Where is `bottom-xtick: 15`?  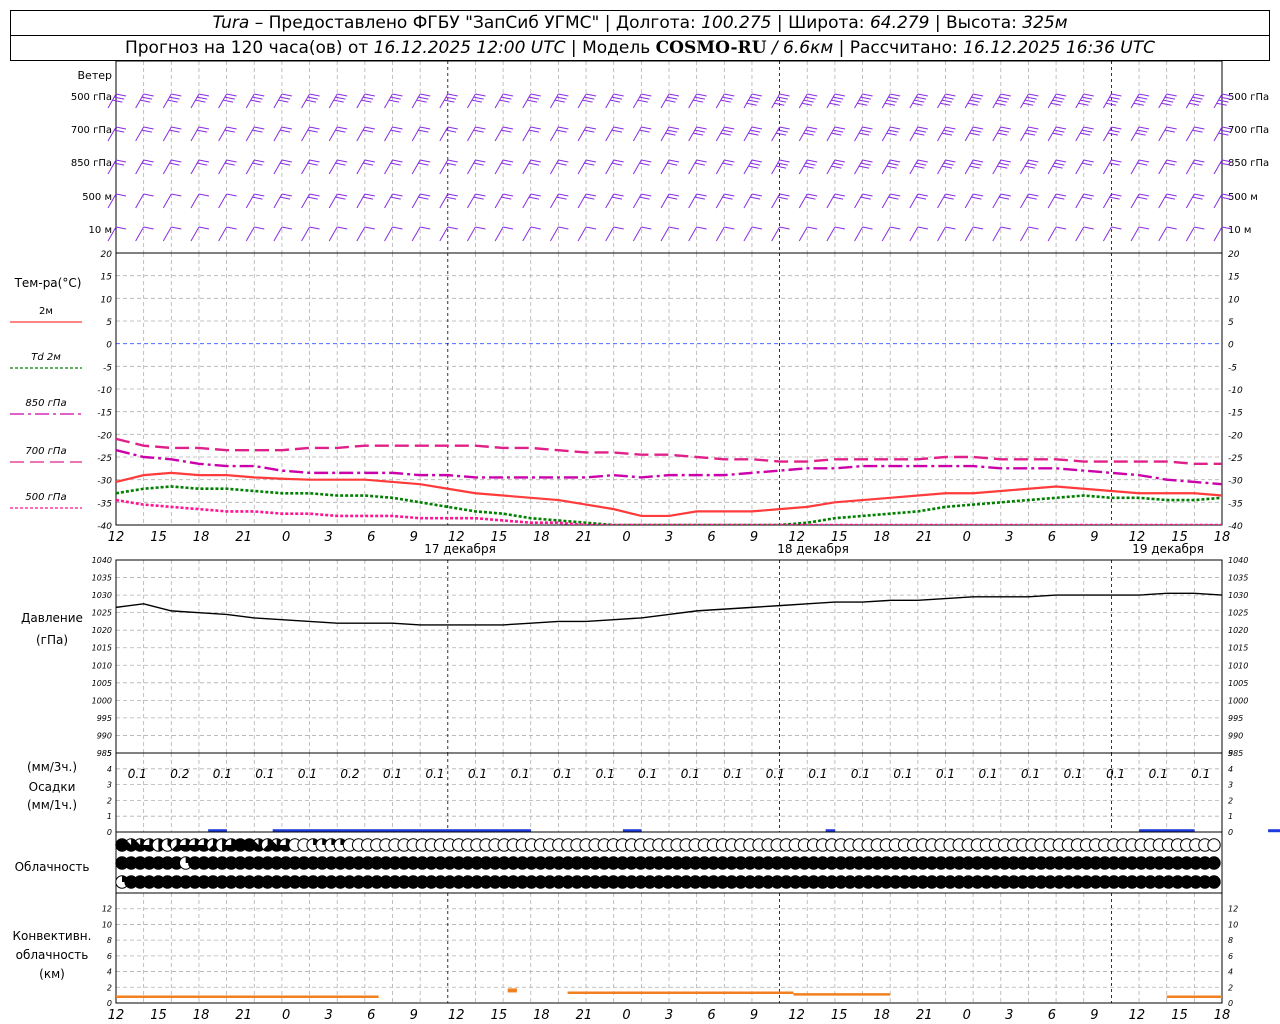
bottom-xtick: 15 is located at coordinates (839, 1015).